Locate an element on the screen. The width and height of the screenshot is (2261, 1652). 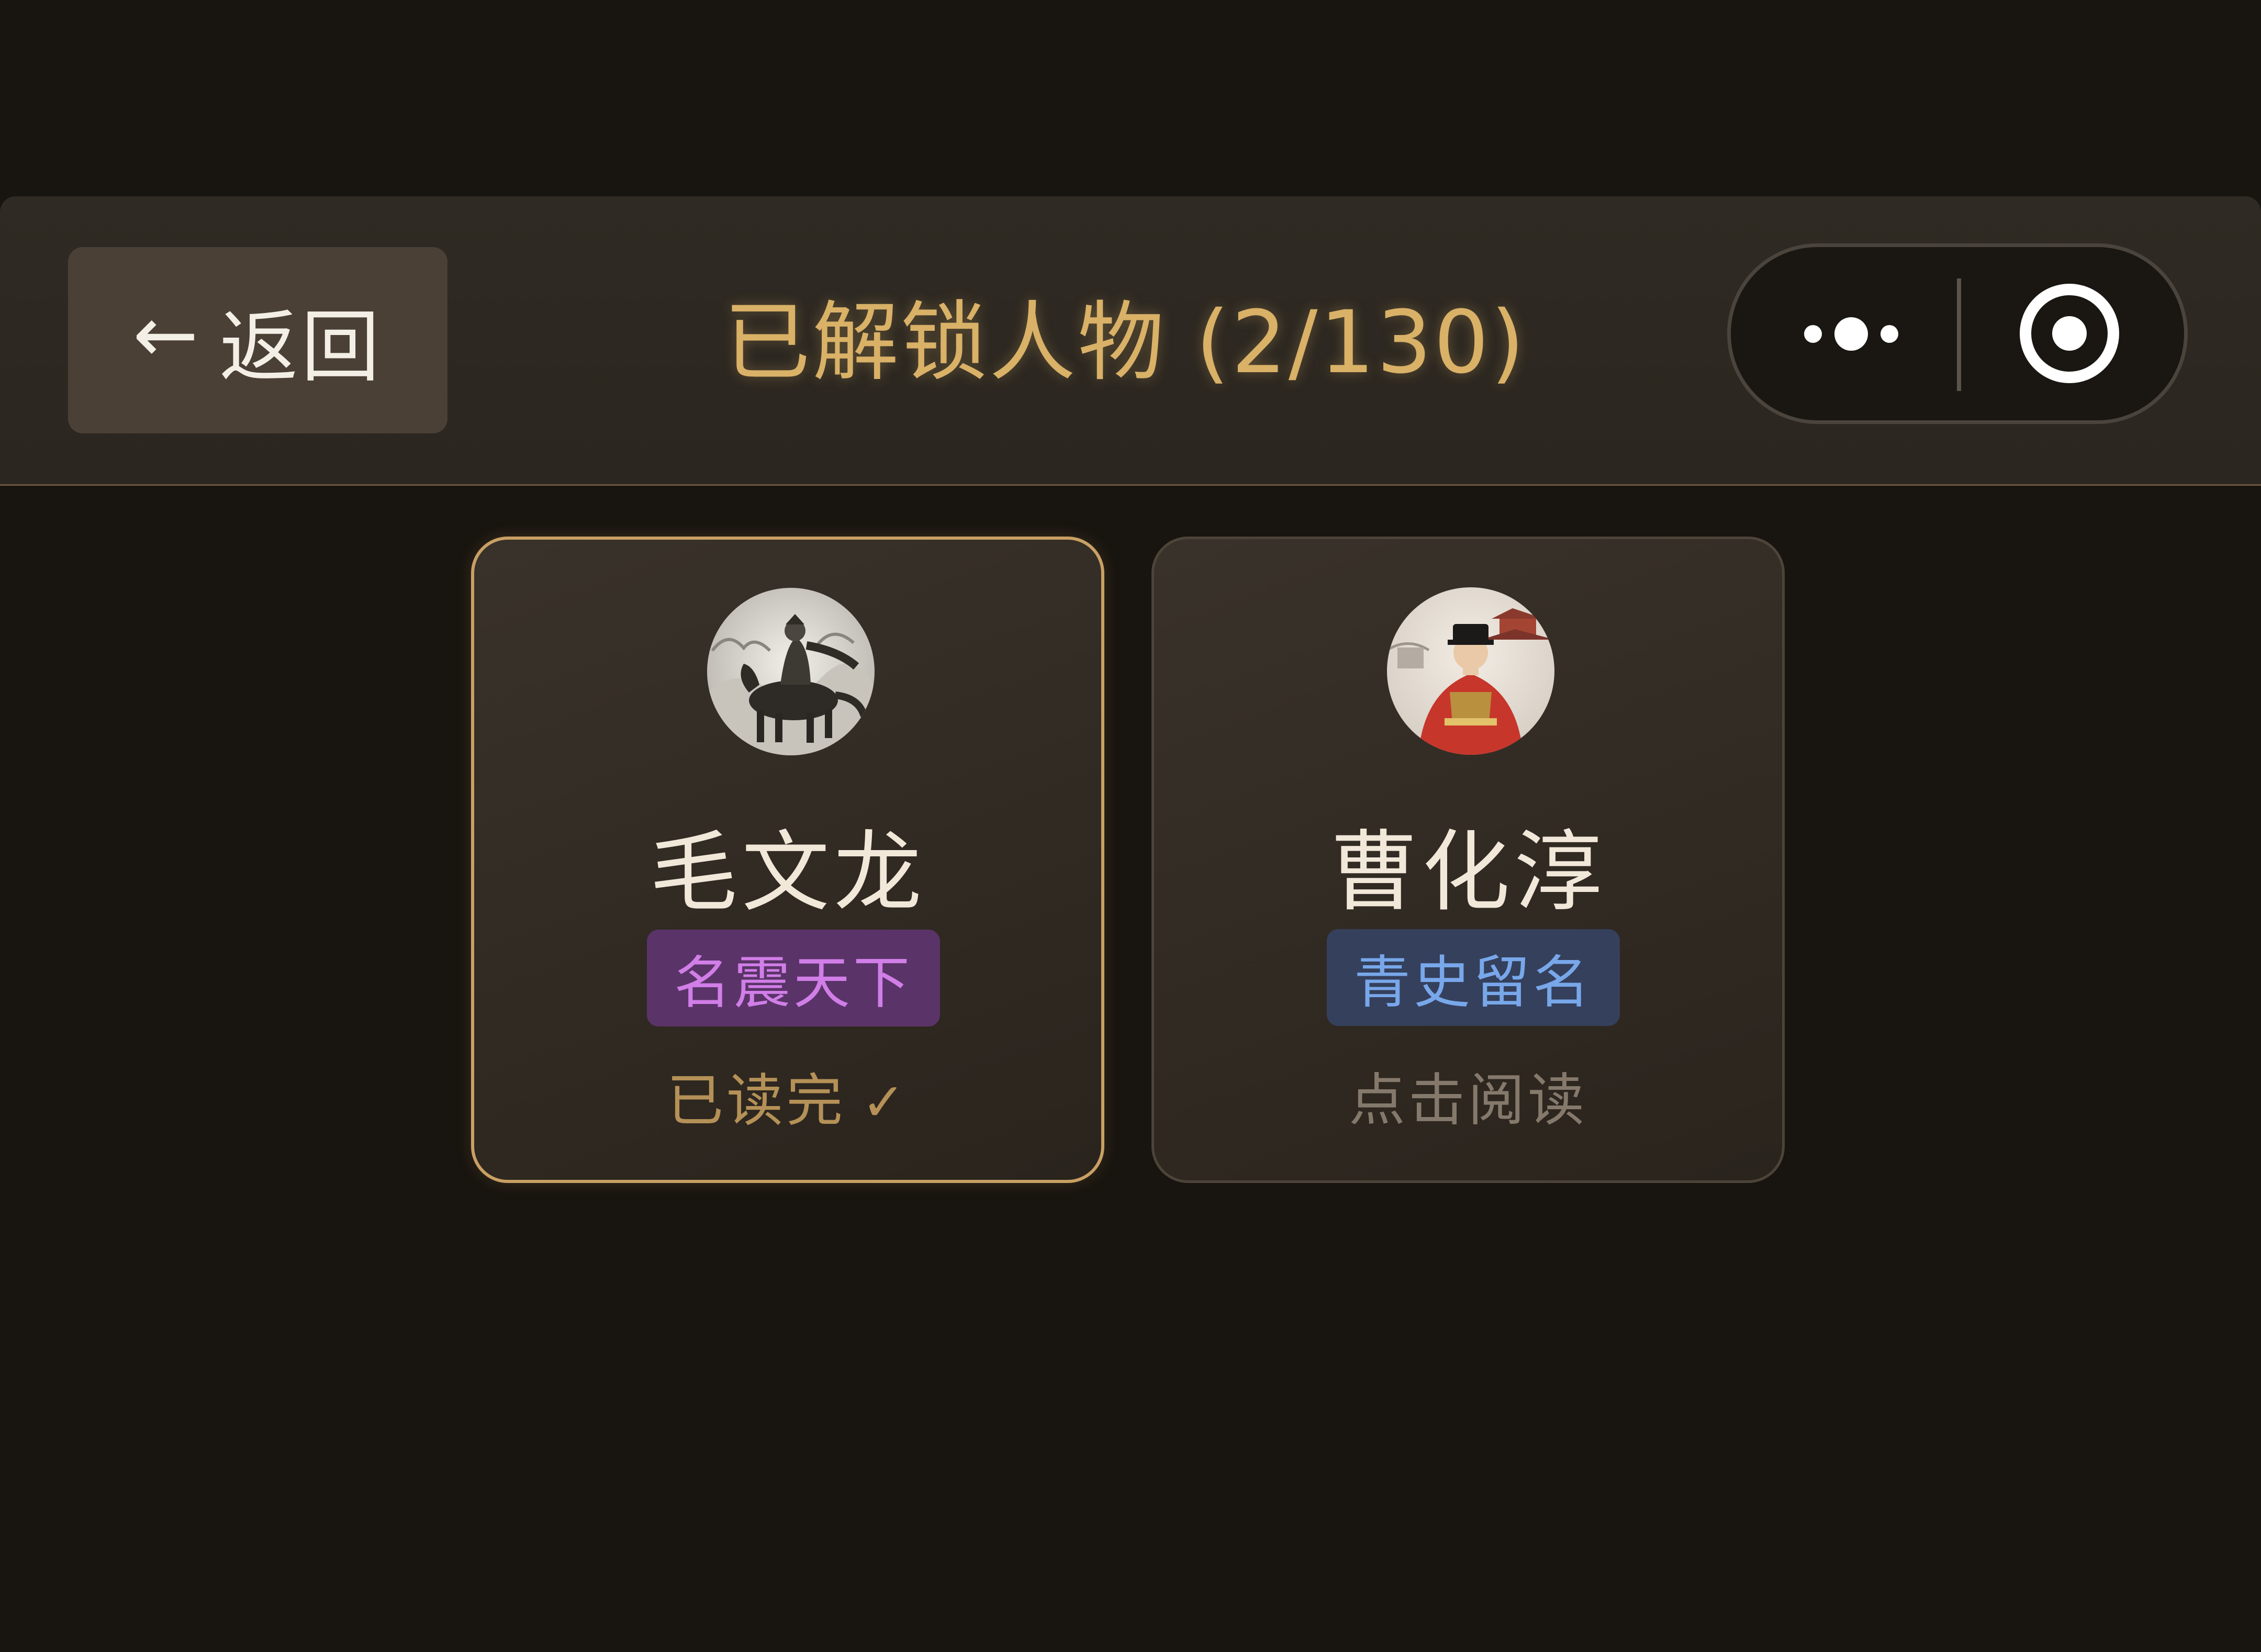
character-name: 曹化淳 is located at coordinates (1468, 872).